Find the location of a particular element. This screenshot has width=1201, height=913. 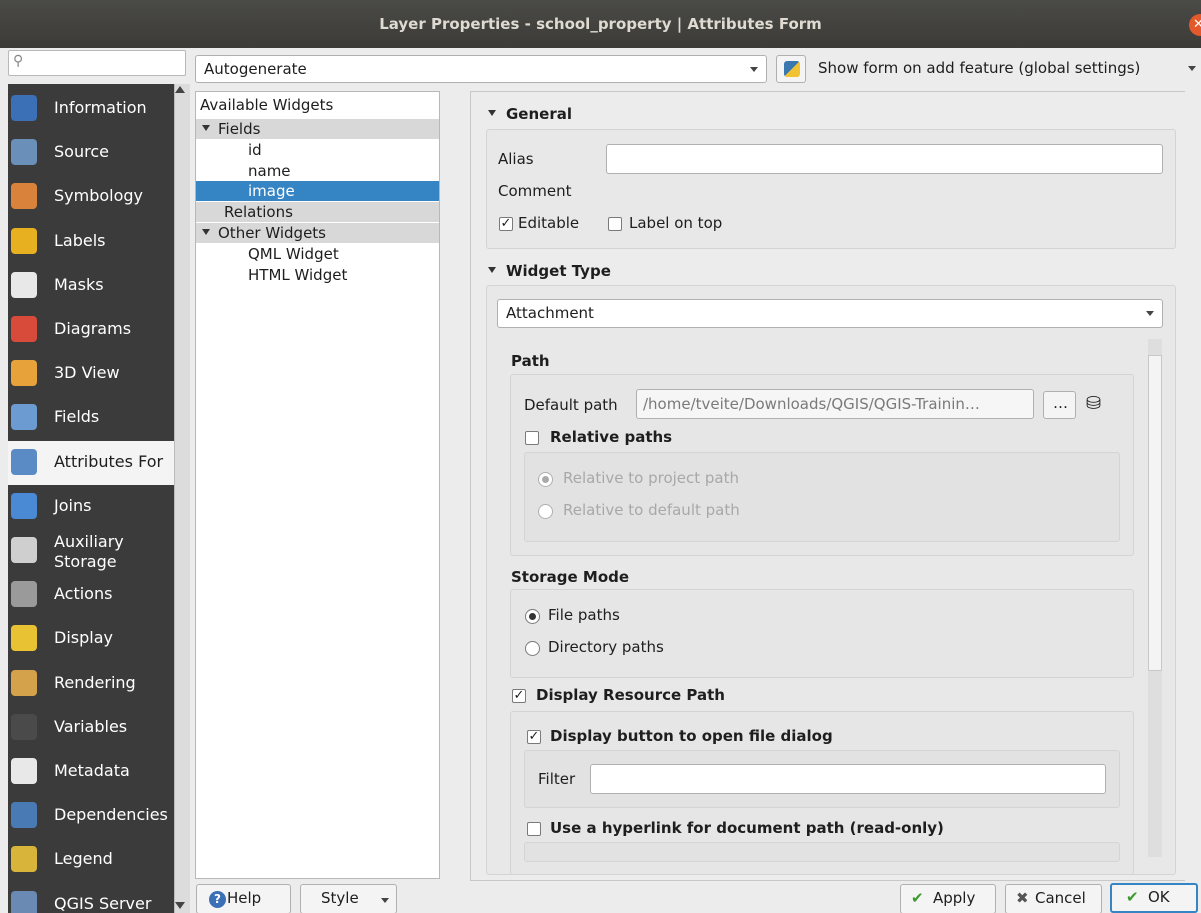

symbology-icon is located at coordinates (24, 196).